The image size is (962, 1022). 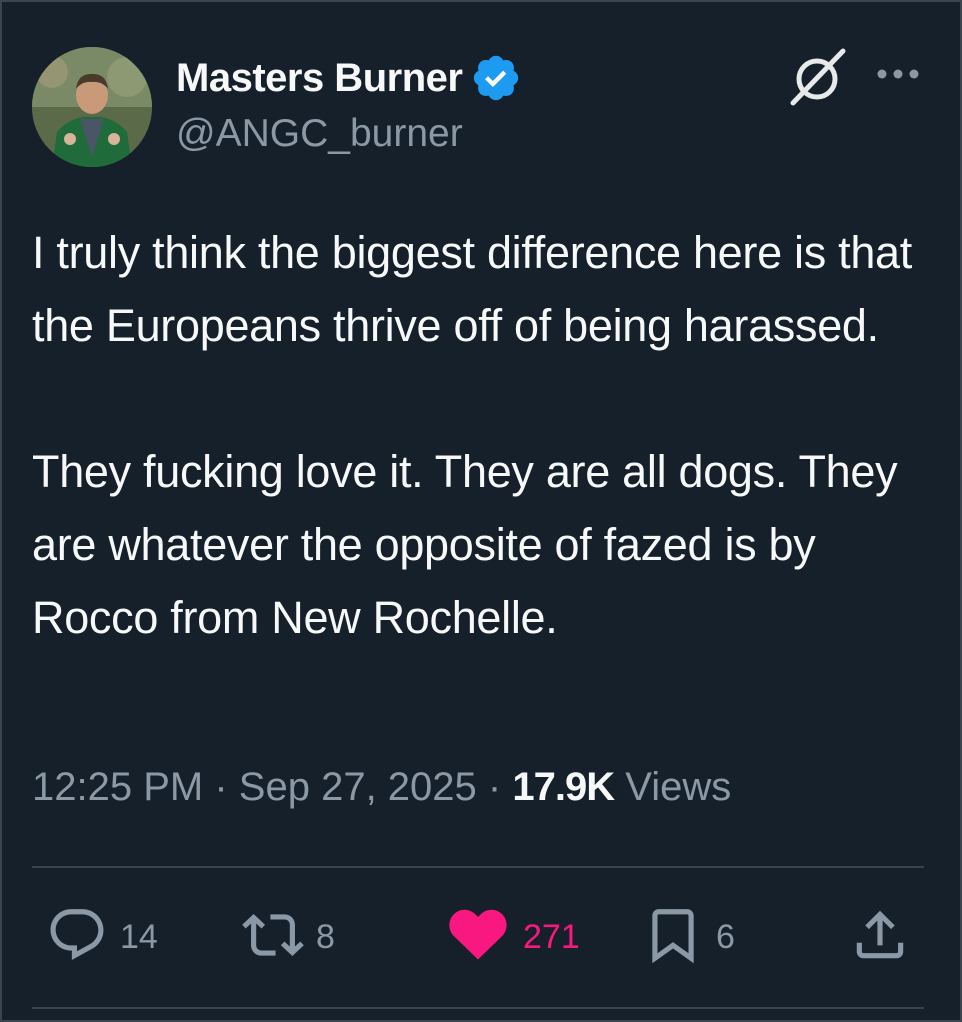 I want to click on views-label: Views, so click(x=678, y=787).